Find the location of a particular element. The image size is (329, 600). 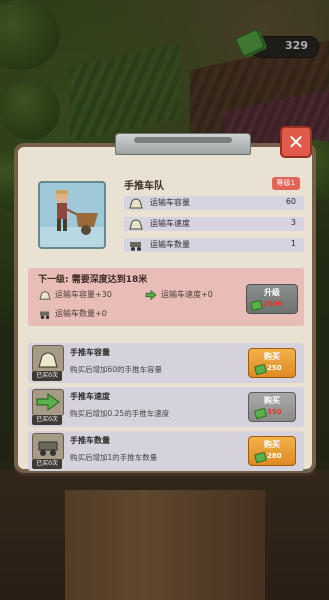

purchase-card-speed: 已买0次 手推车速度 购买后增加0.25的手推车速度 购买 350 is located at coordinates (166, 407).